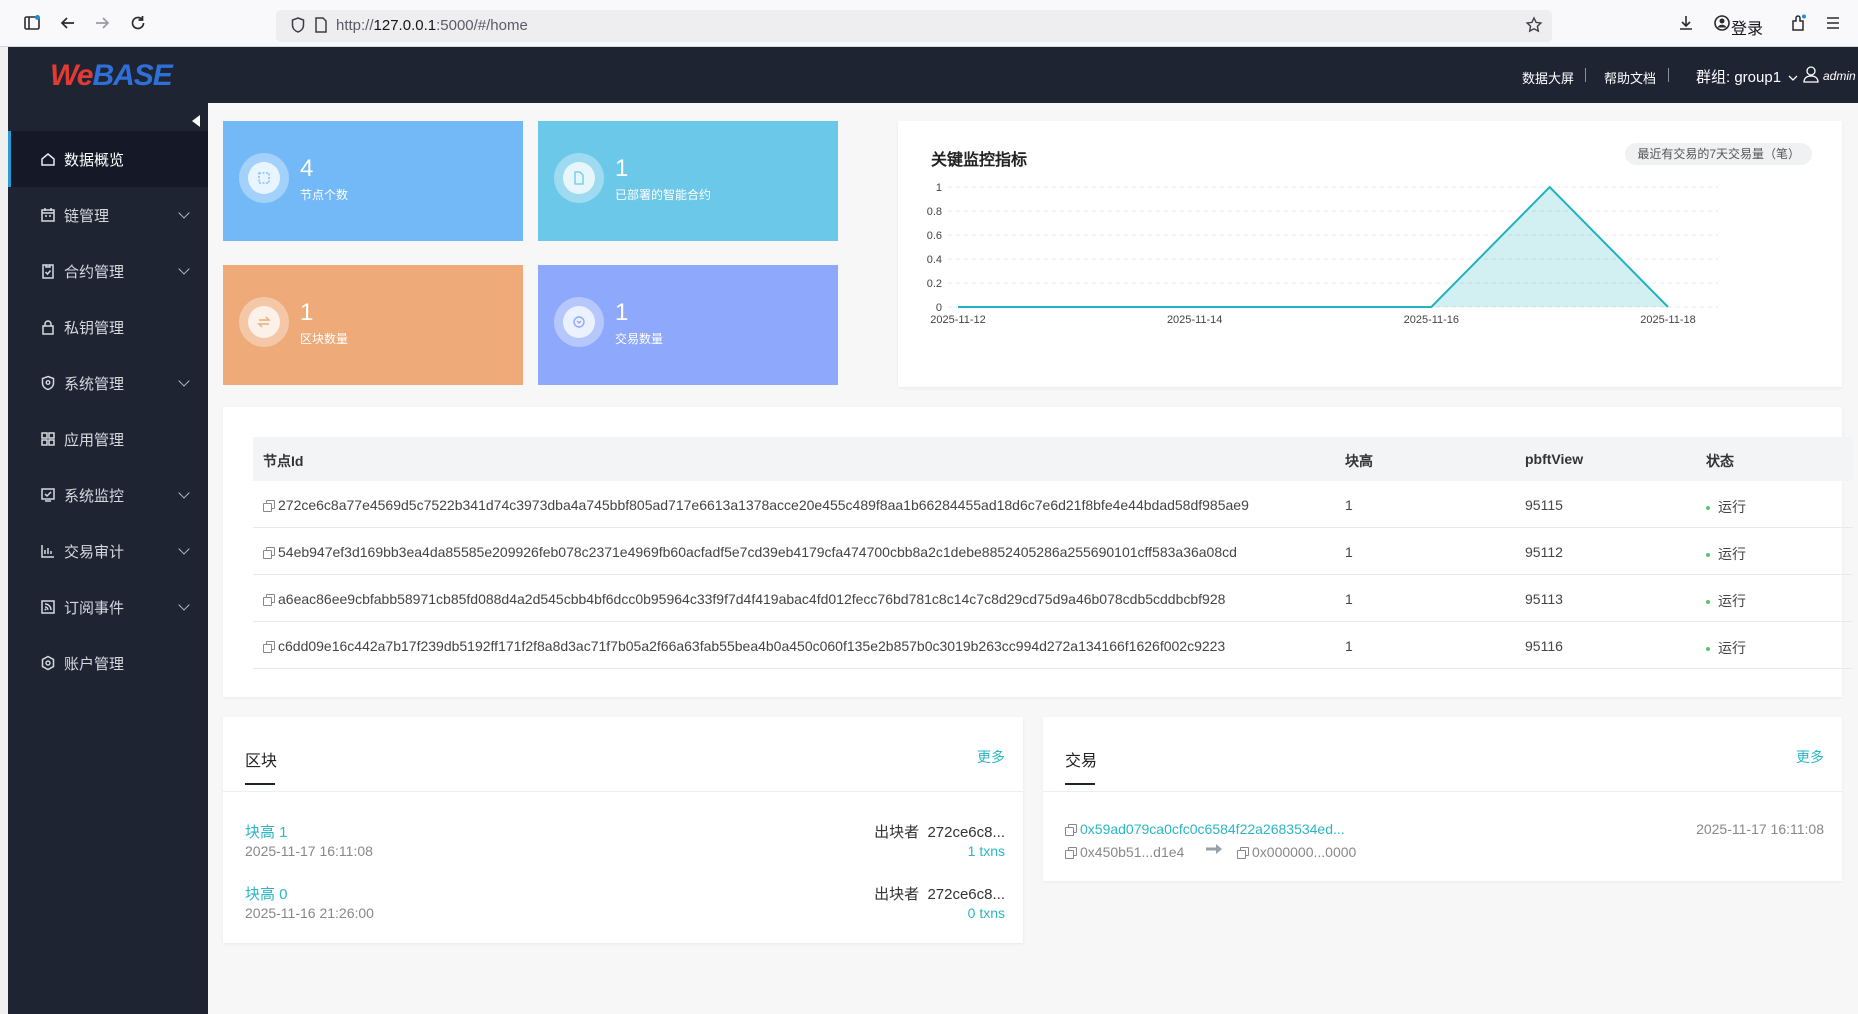  What do you see at coordinates (1833, 24) in the screenshot?
I see `menu-icon` at bounding box center [1833, 24].